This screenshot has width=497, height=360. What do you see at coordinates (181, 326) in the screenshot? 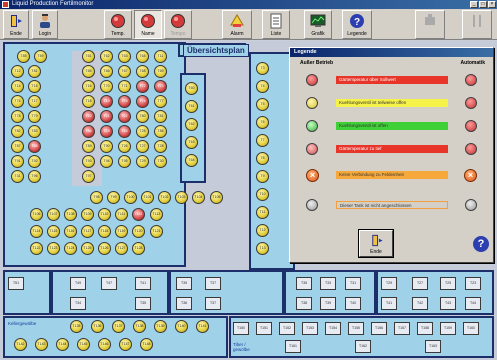
I see `tank-marker: T140` at bounding box center [181, 326].